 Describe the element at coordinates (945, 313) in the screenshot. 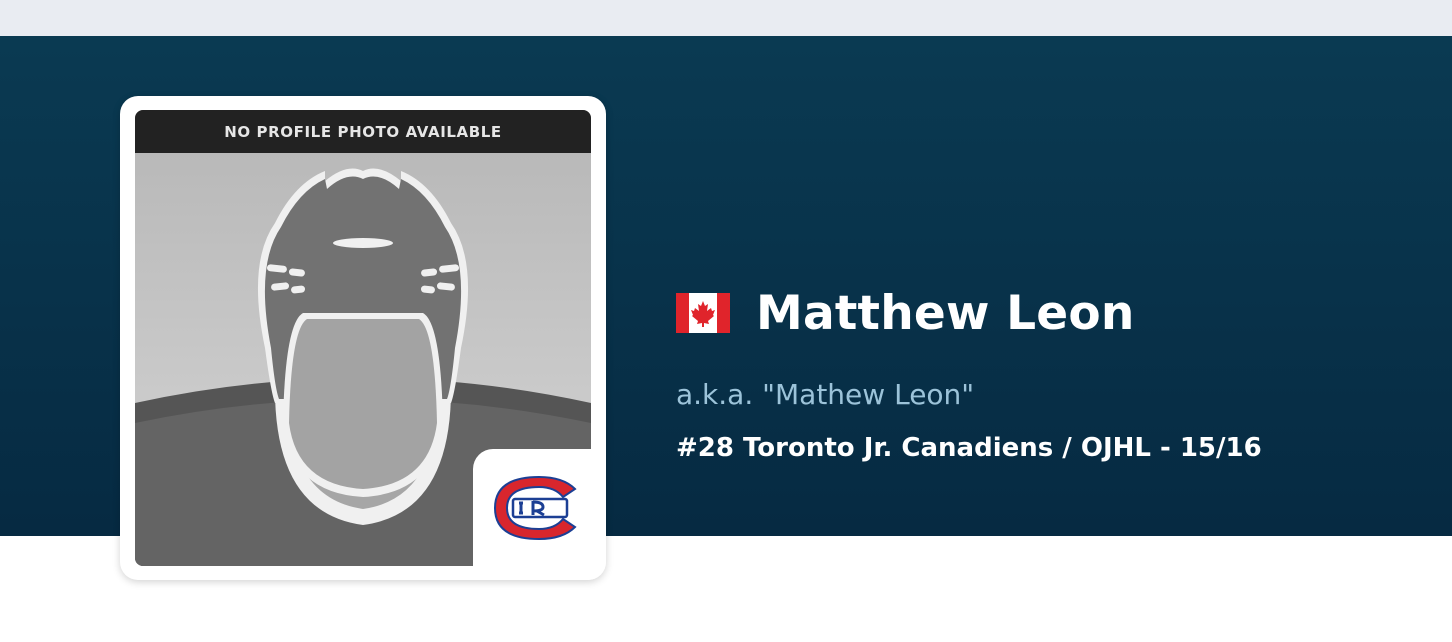

I see `player-name: Matthew Leon` at that location.